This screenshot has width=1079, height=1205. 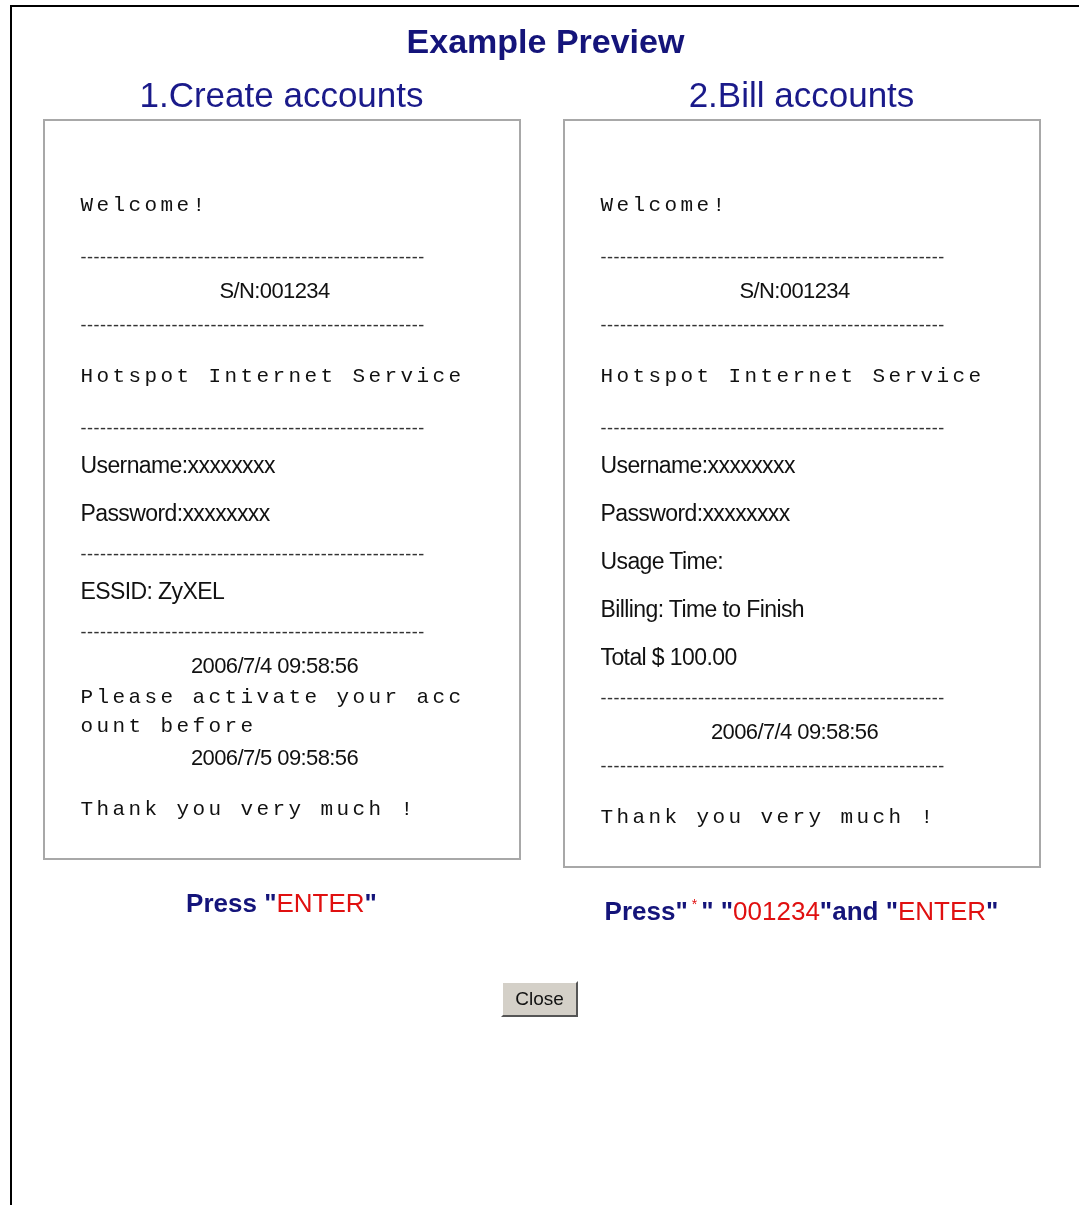 What do you see at coordinates (545, 41) in the screenshot?
I see `page-title: Example Preview` at bounding box center [545, 41].